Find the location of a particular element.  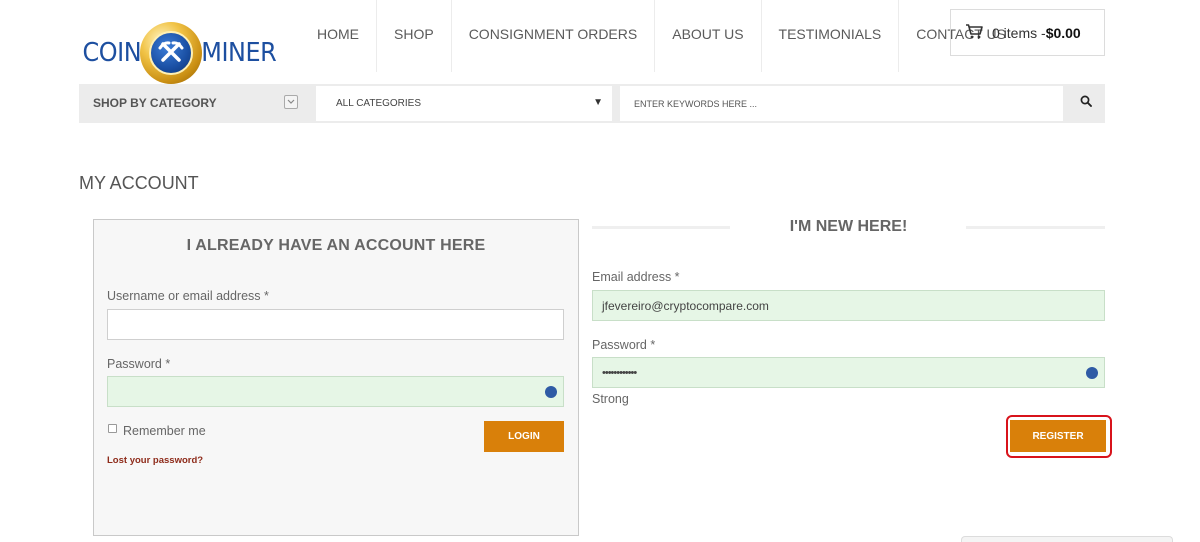

dropdown-arrow-icon: ▼ is located at coordinates (598, 102).